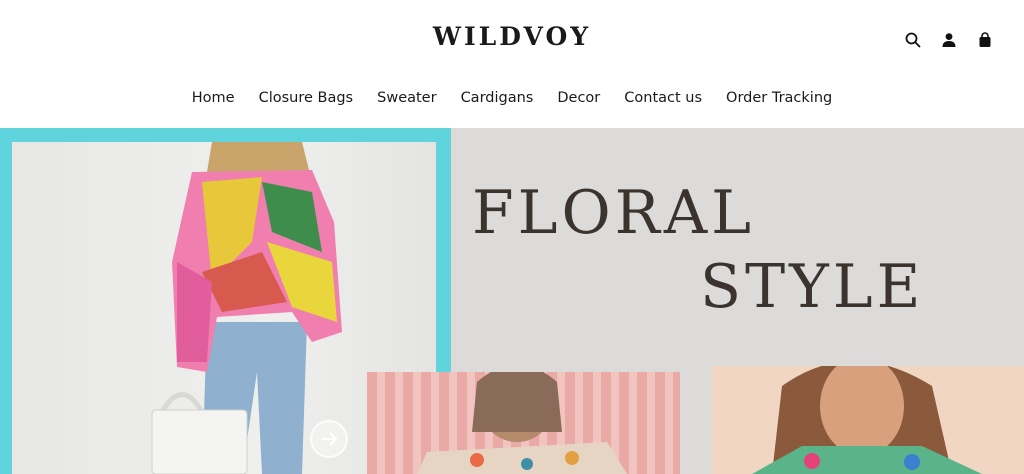 The image size is (1024, 474). What do you see at coordinates (985, 40) in the screenshot?
I see `cart-icon` at bounding box center [985, 40].